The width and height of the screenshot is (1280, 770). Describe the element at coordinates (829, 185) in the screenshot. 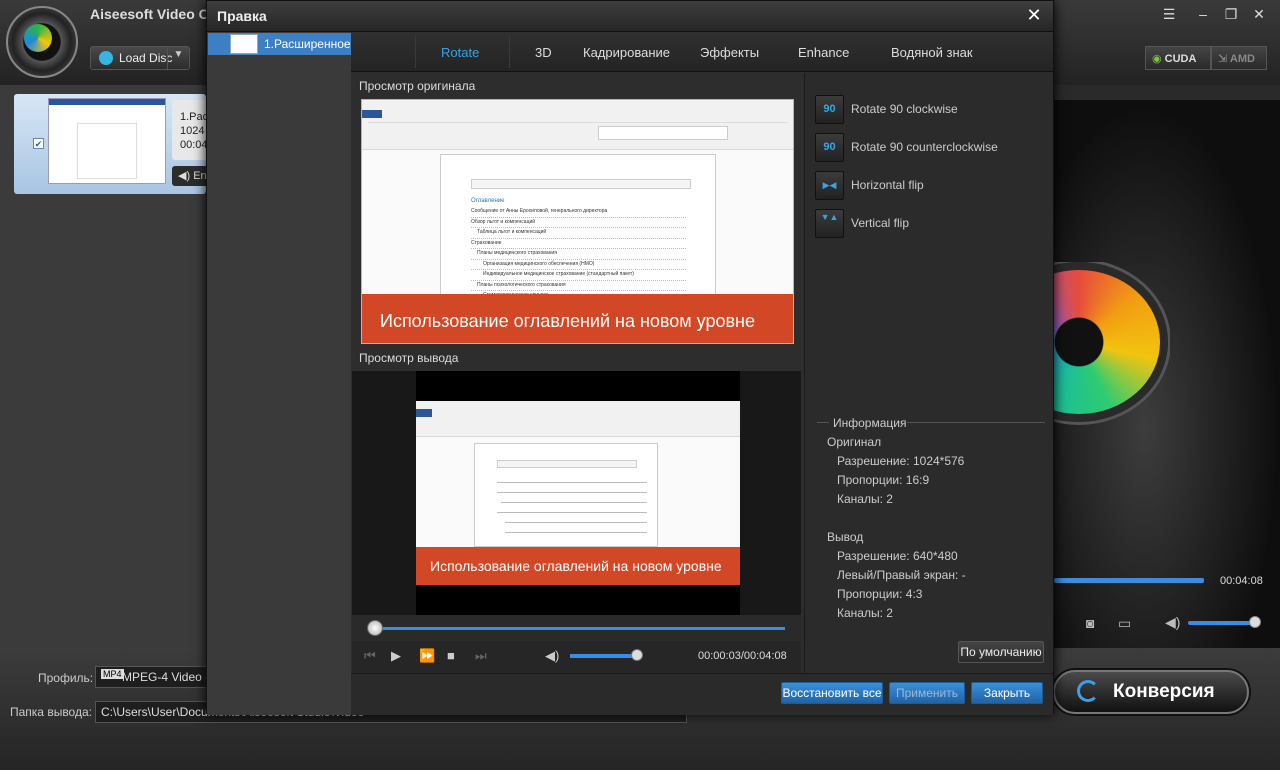

I see `flip-horizontal-icon: ▶◀` at that location.